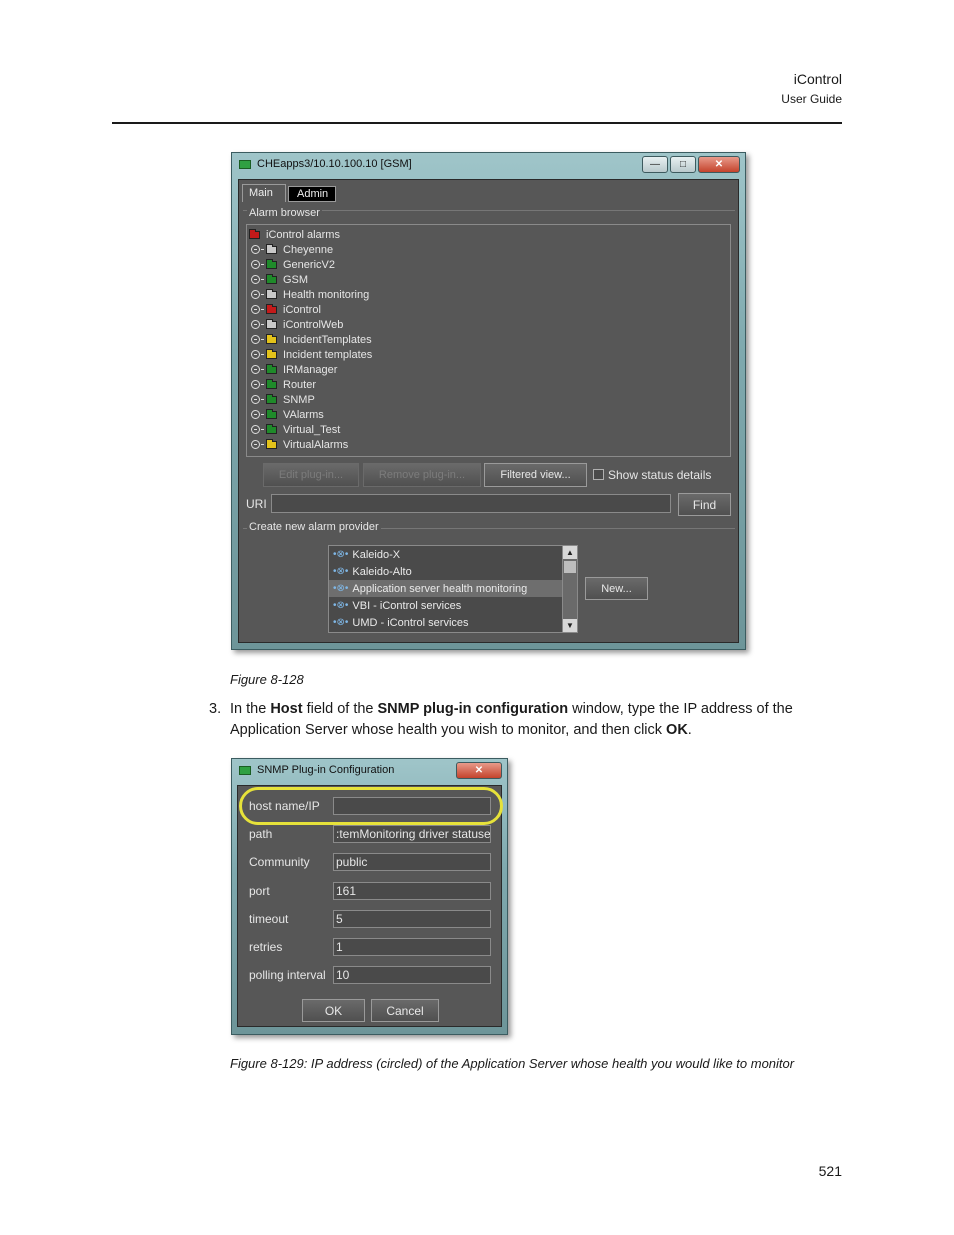  I want to click on tree-item: Virtual_Test, so click(295, 429).